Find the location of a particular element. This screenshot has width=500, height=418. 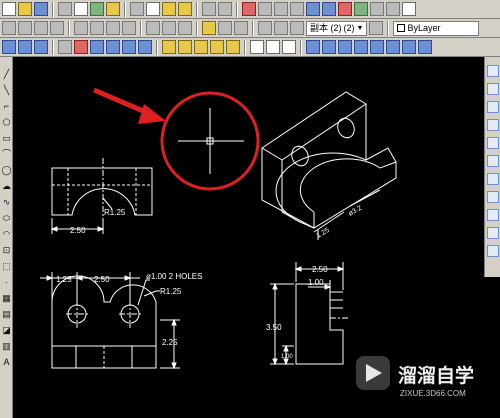

annotation-arrow-shaft is located at coordinates (122, 102).